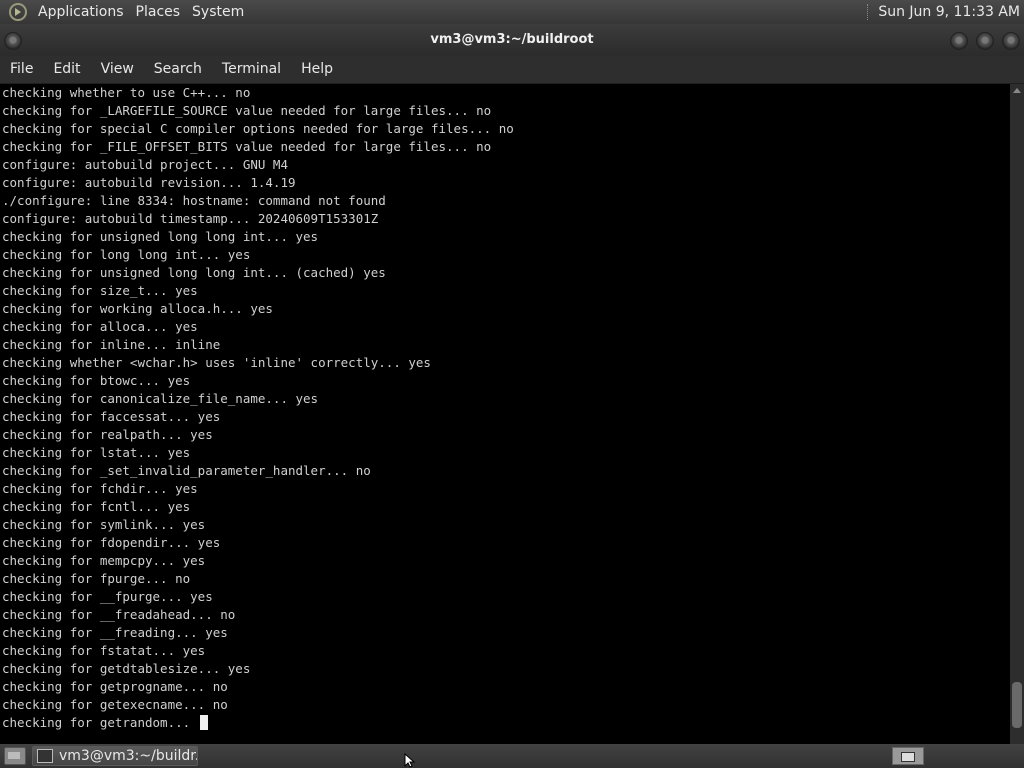 The width and height of the screenshot is (1024, 768). I want to click on terminal-line: checking for getprogname... no, so click(115, 686).